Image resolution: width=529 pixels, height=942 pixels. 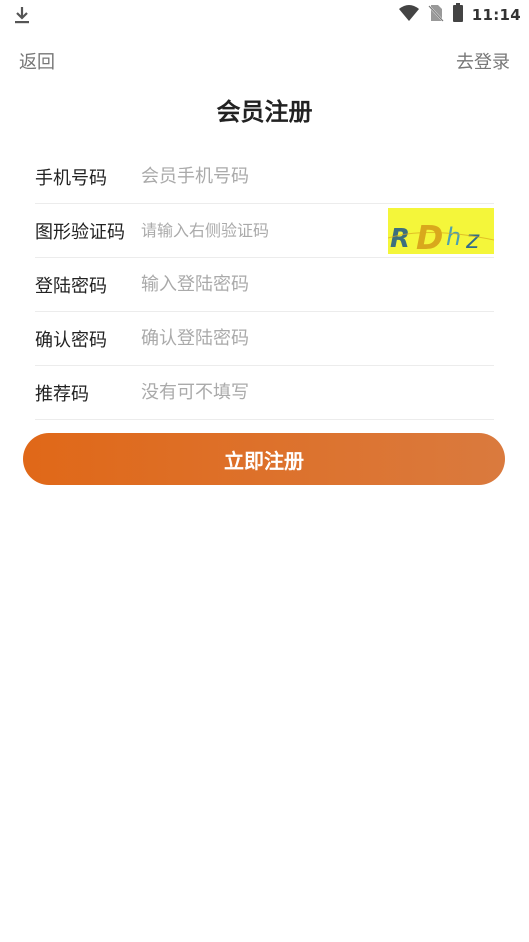 I want to click on confirm-password-input, so click(x=317, y=338).